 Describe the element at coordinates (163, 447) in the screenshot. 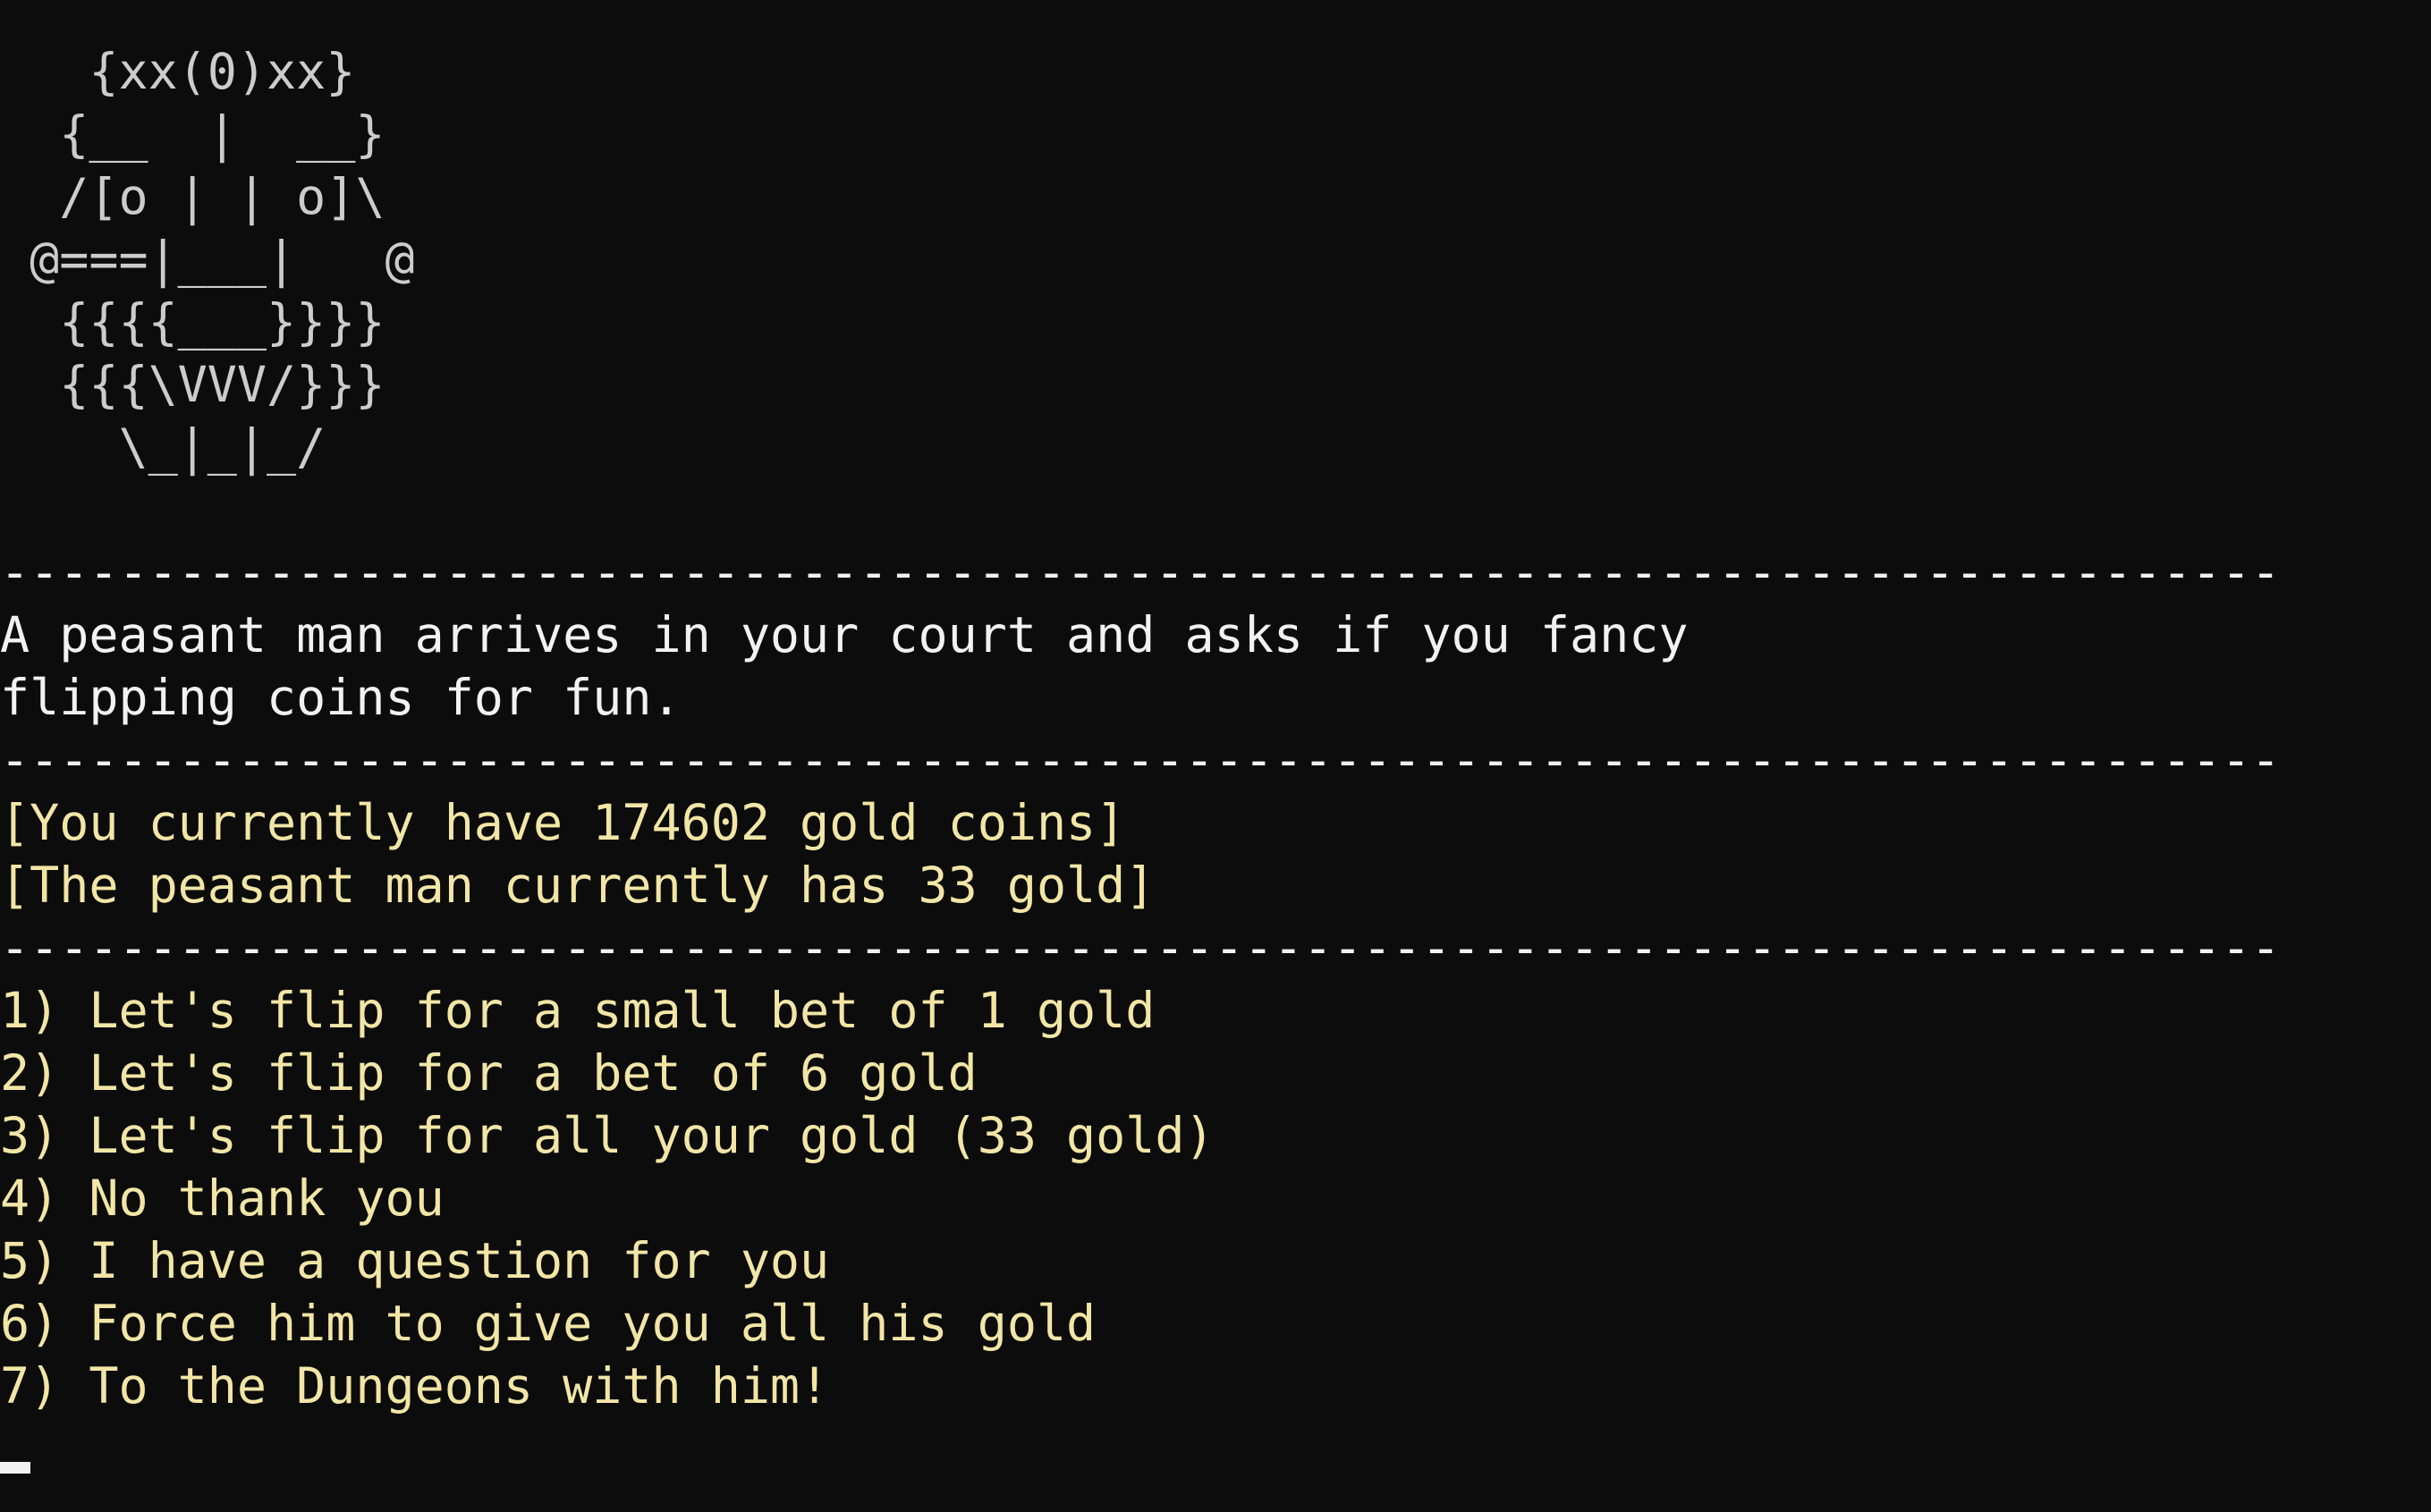

I see `ascii-art-line: \_|_|_/` at that location.